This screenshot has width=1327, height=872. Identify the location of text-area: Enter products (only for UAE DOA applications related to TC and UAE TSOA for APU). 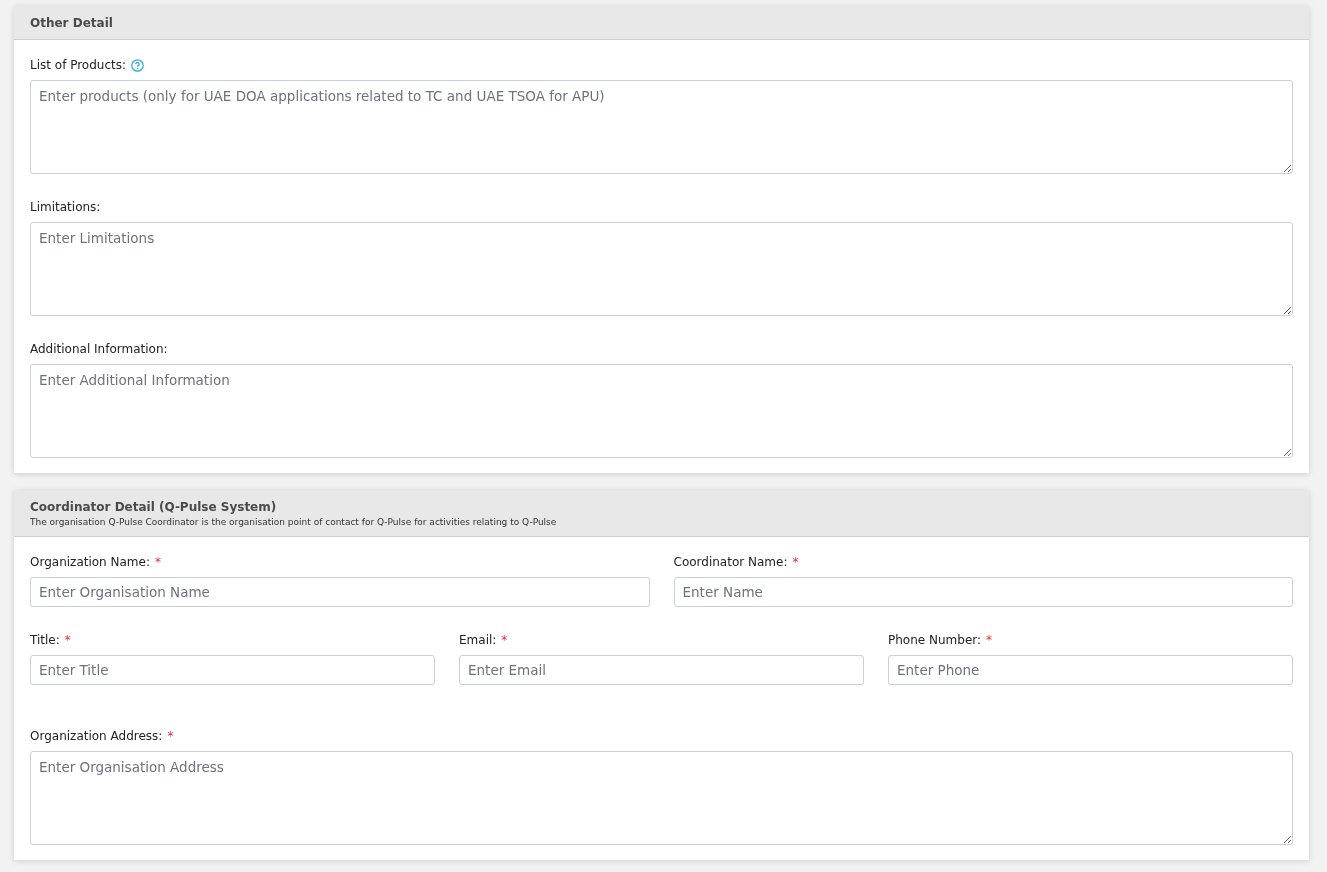
(661, 127).